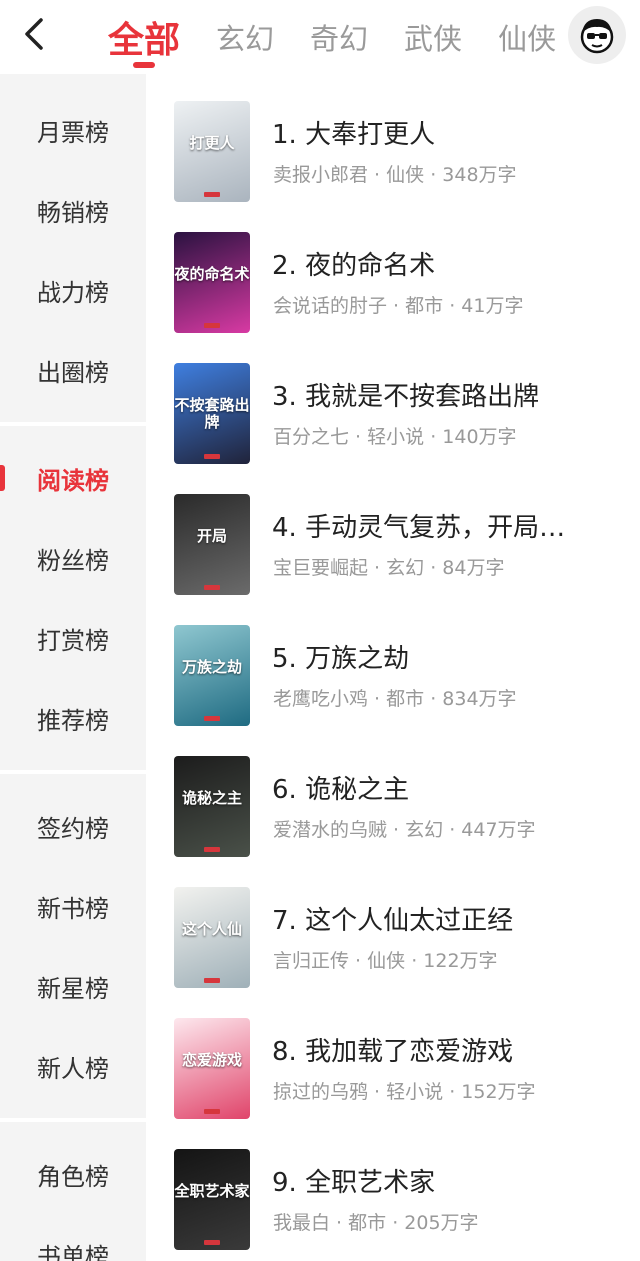 Image resolution: width=640 pixels, height=1261 pixels. I want to click on book-author: 卖报小郎君, so click(321, 175).